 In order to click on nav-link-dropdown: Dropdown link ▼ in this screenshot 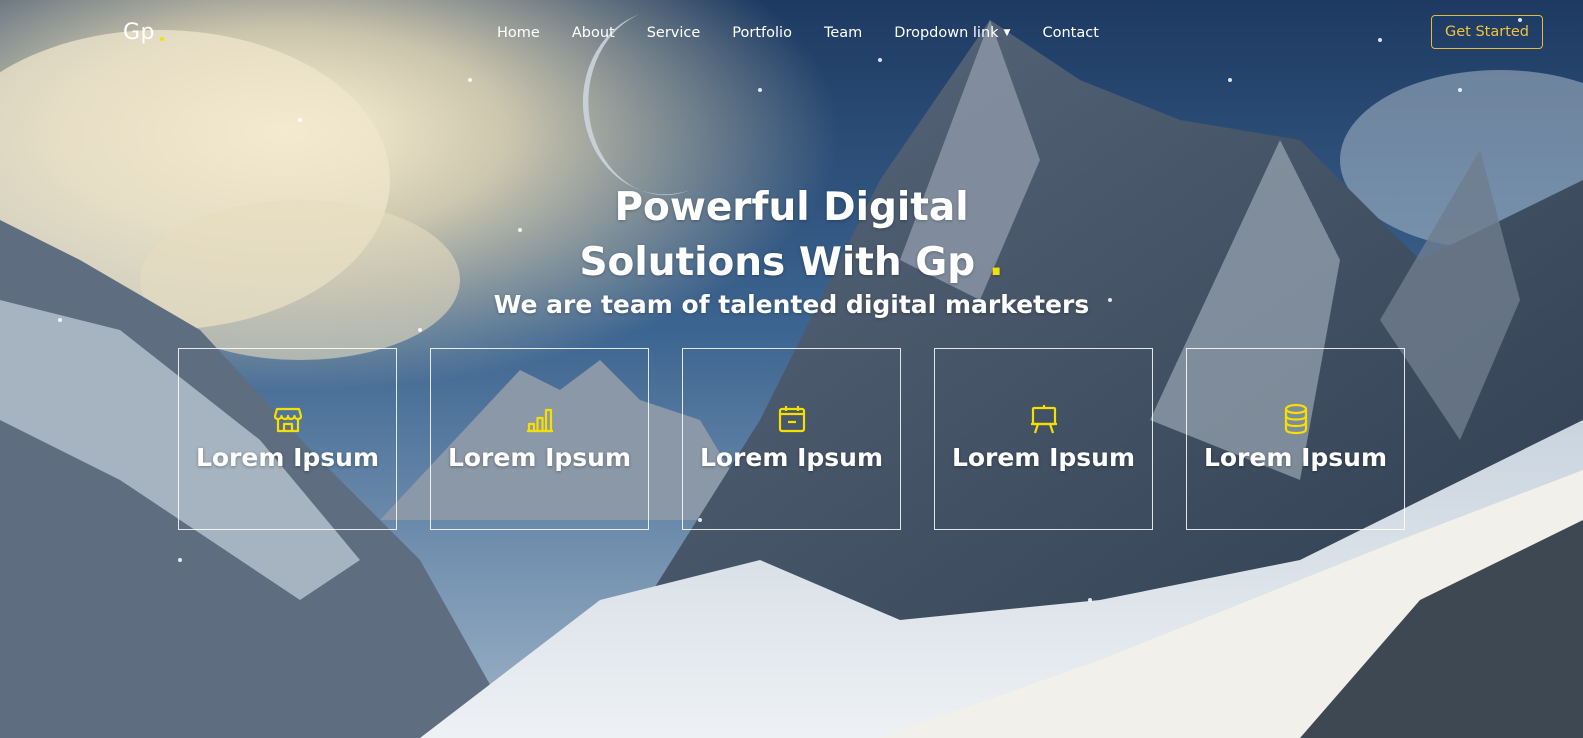, I will do `click(952, 33)`.